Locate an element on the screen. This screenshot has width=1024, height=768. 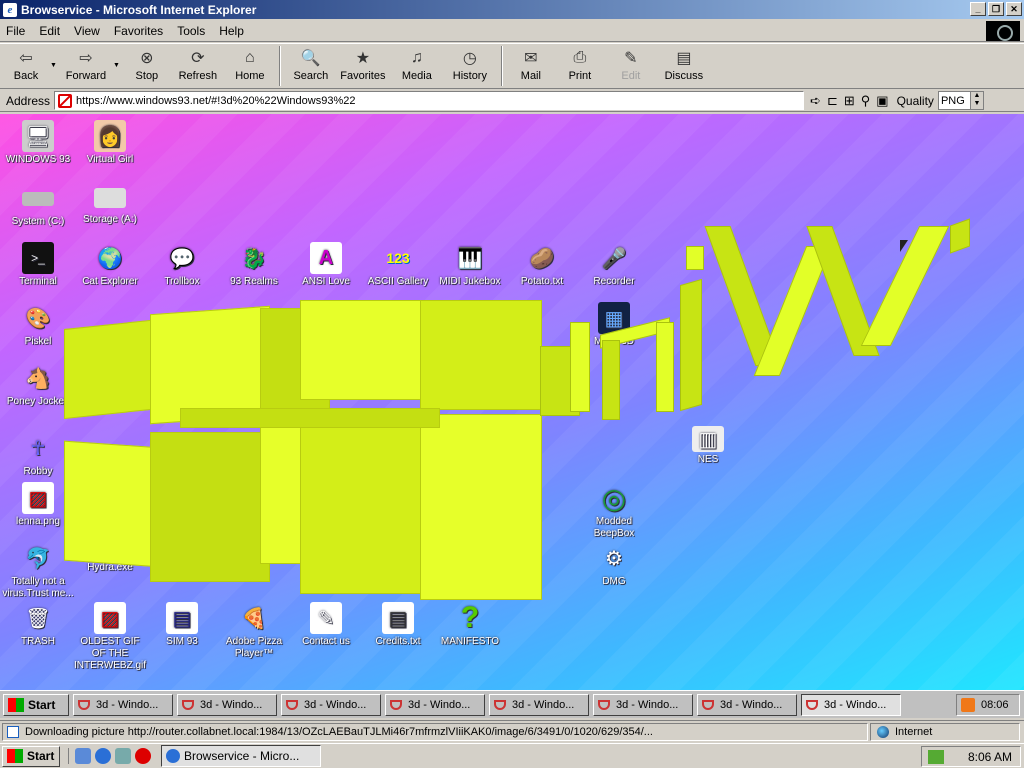
dragon-icon: 🐉 is located at coordinates (254, 258).